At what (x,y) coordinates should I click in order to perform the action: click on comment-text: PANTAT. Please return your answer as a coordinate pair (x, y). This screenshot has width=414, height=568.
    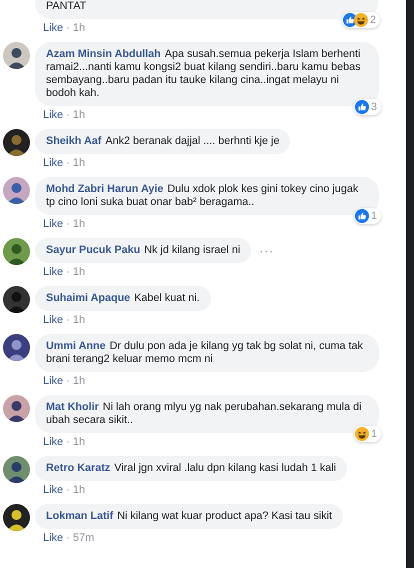
    Looking at the image, I should click on (67, 6).